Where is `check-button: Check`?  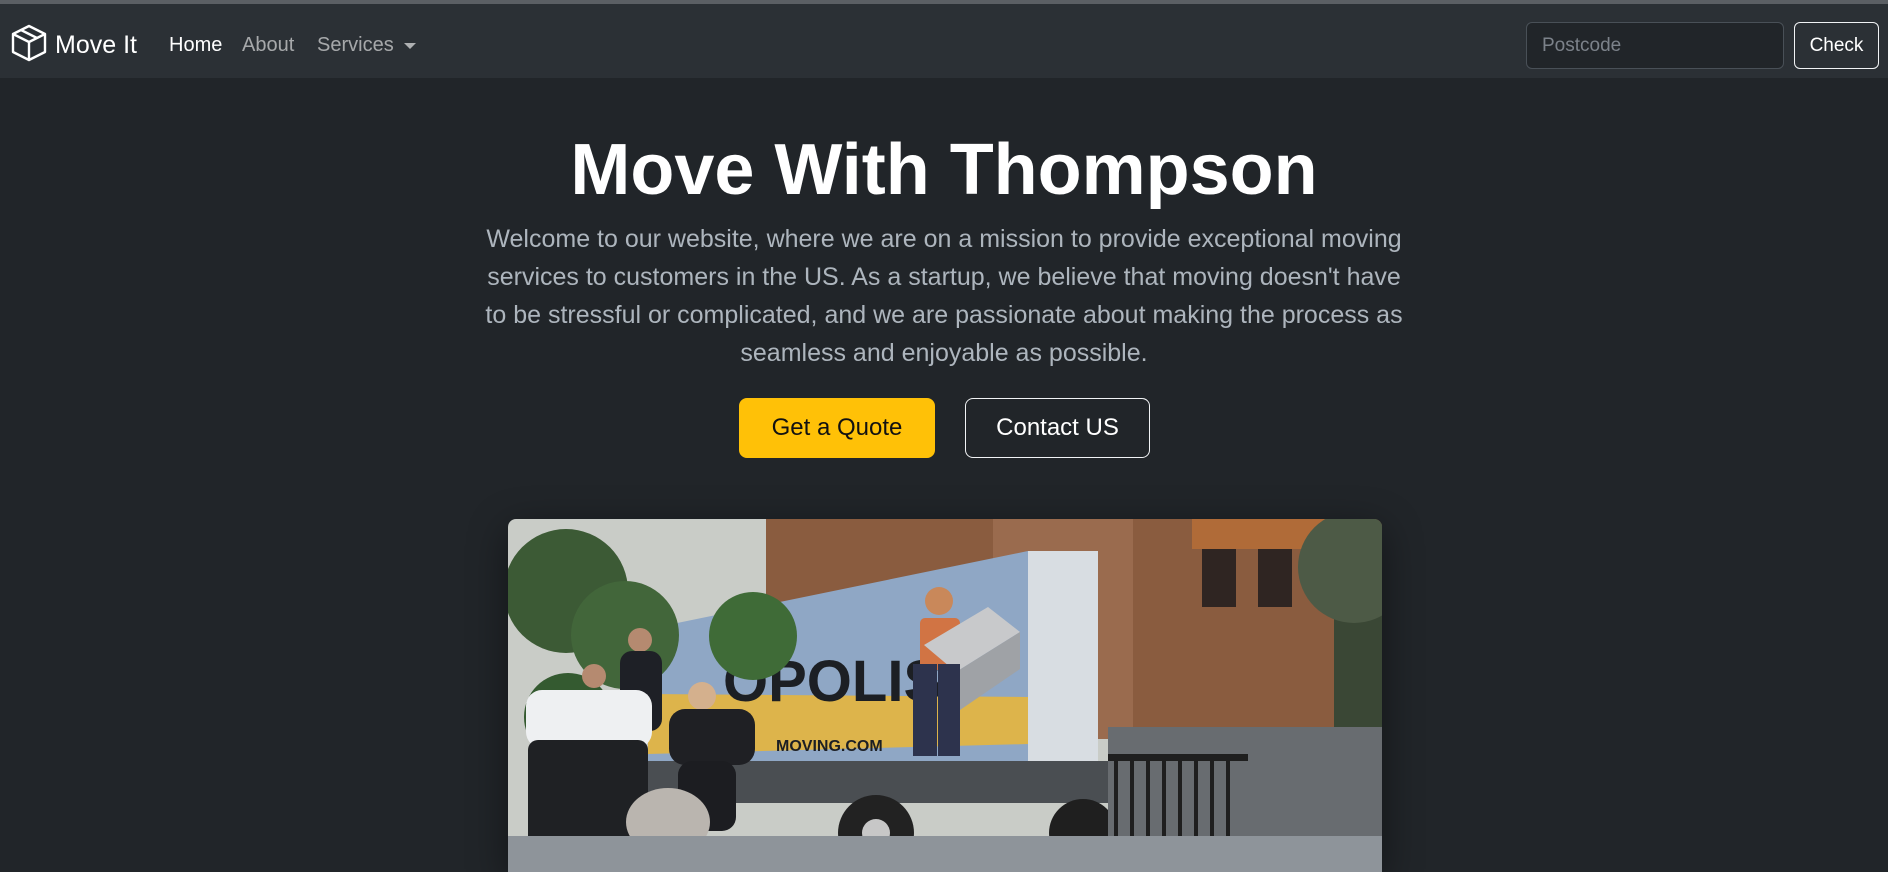
check-button: Check is located at coordinates (1836, 45).